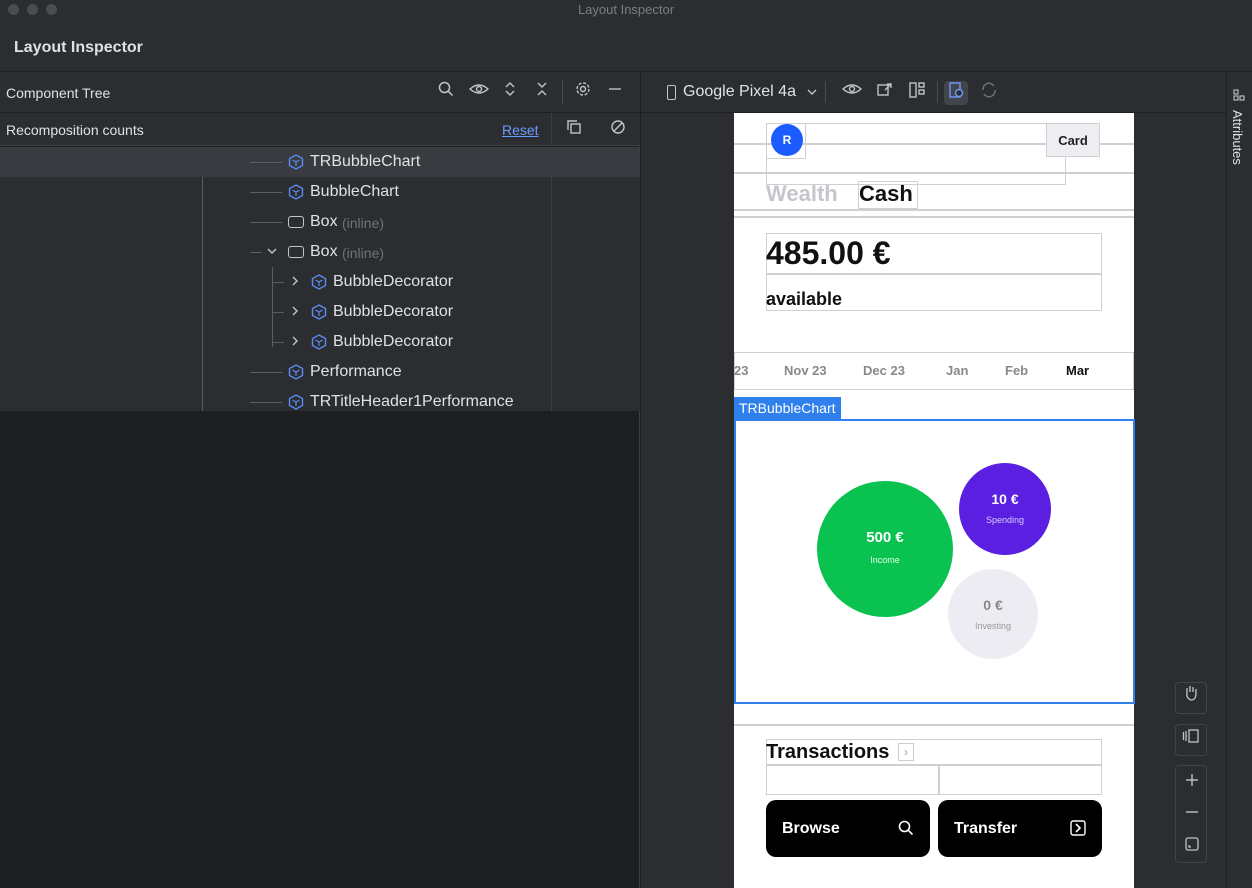 This screenshot has width=1252, height=888. Describe the element at coordinates (1020, 828) in the screenshot. I see `transfer-button: Transfer` at that location.